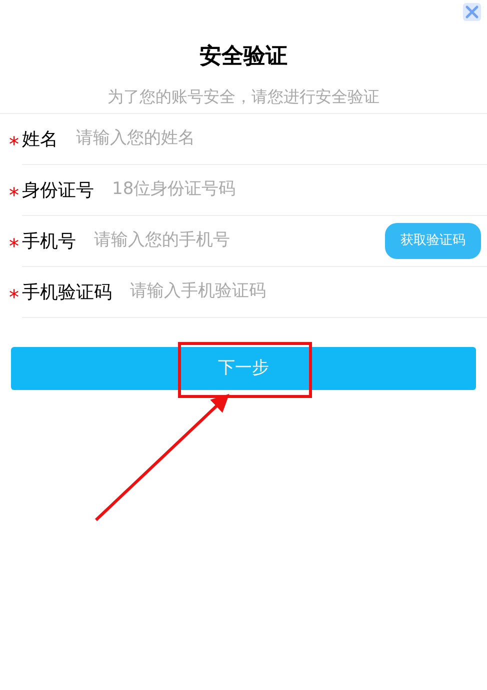 The width and height of the screenshot is (487, 690). I want to click on field-label: 手机号, so click(49, 242).